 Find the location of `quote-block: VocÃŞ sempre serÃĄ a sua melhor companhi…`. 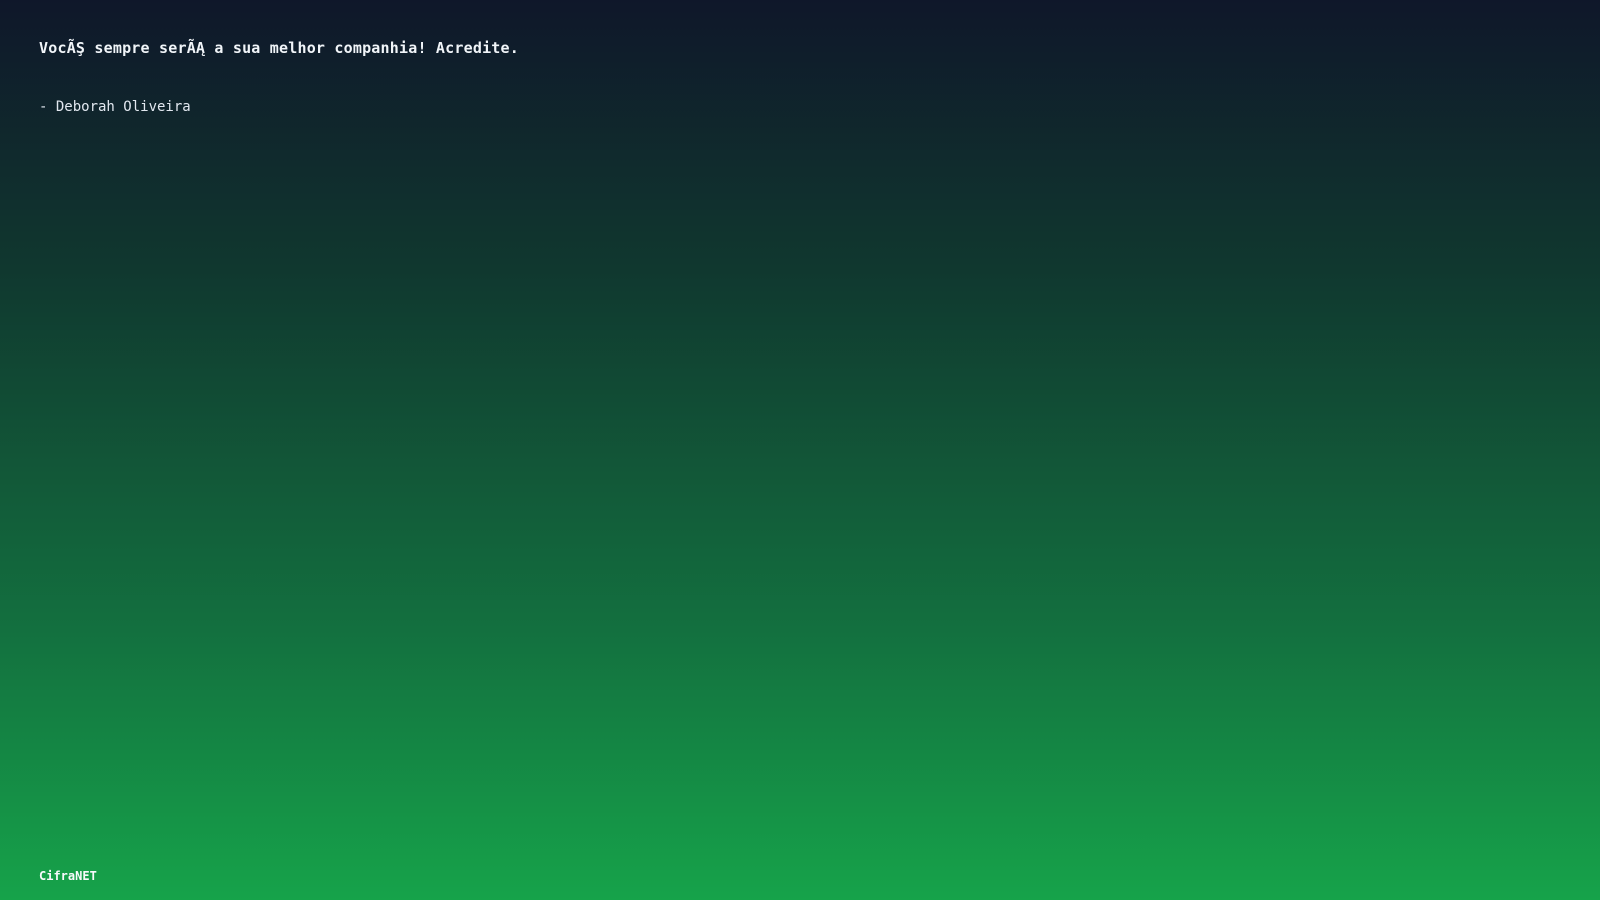

quote-block: VocÃŞ sempre serÃĄ a sua melhor companhi… is located at coordinates (639, 77).